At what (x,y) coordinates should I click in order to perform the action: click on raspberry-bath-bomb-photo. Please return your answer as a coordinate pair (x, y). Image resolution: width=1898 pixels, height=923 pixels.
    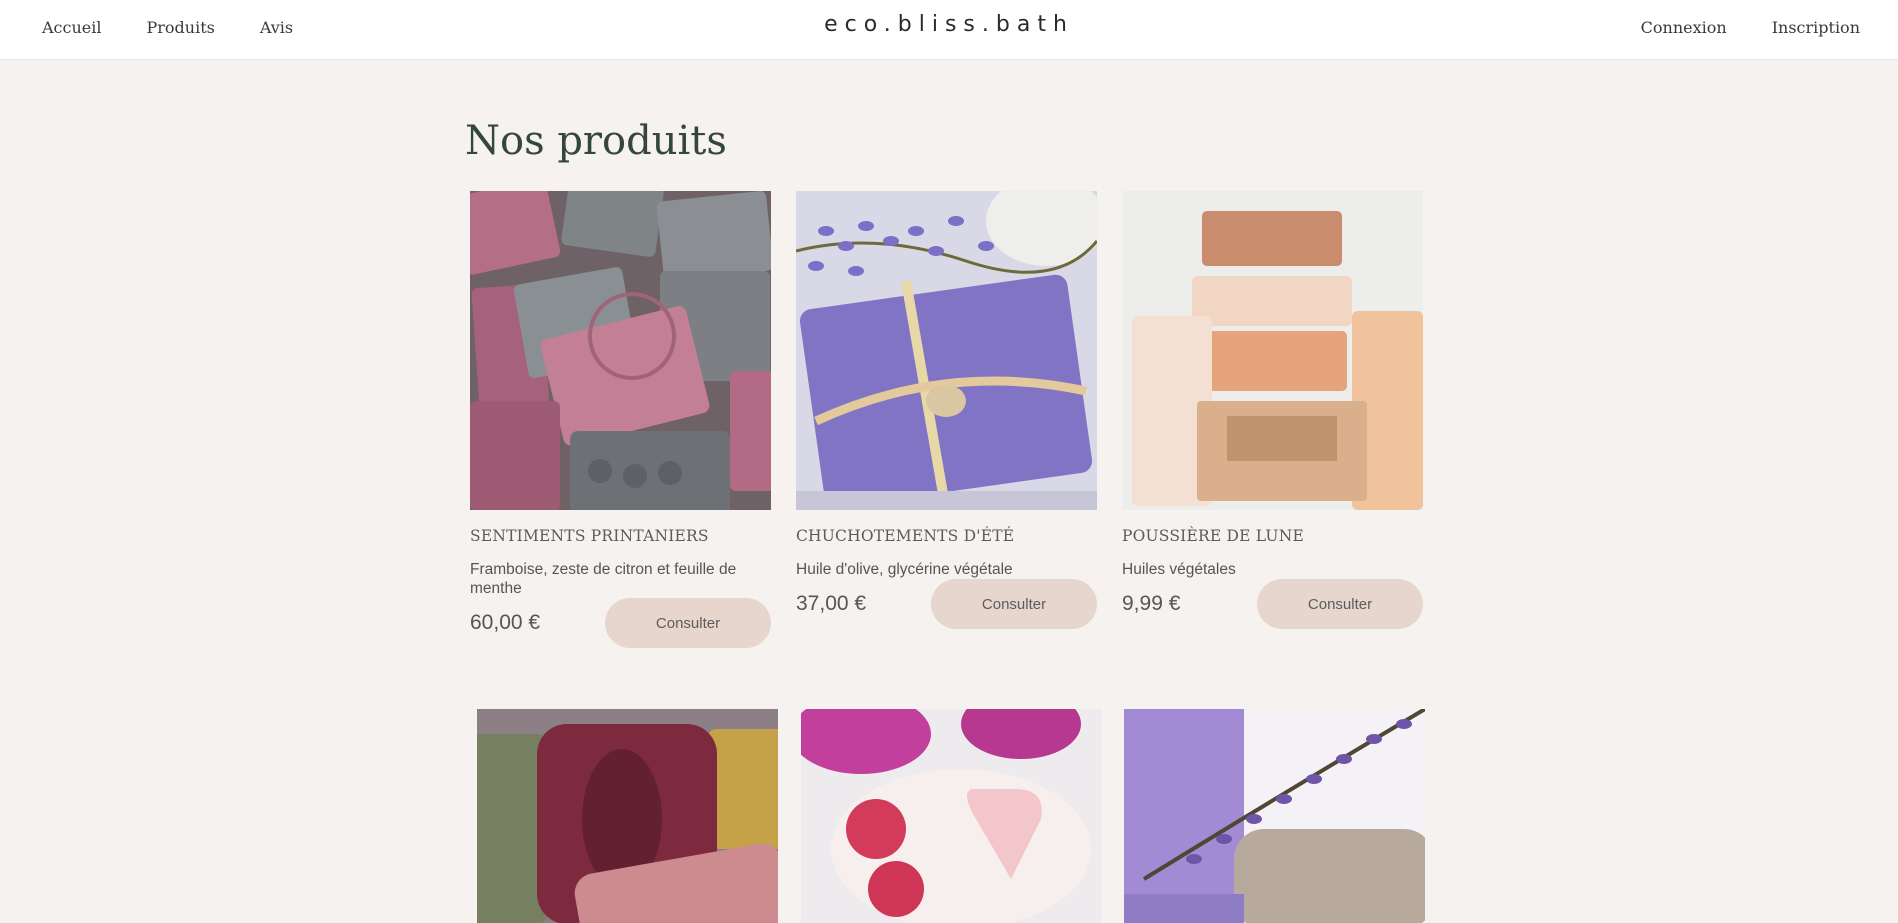
    Looking at the image, I should click on (951, 816).